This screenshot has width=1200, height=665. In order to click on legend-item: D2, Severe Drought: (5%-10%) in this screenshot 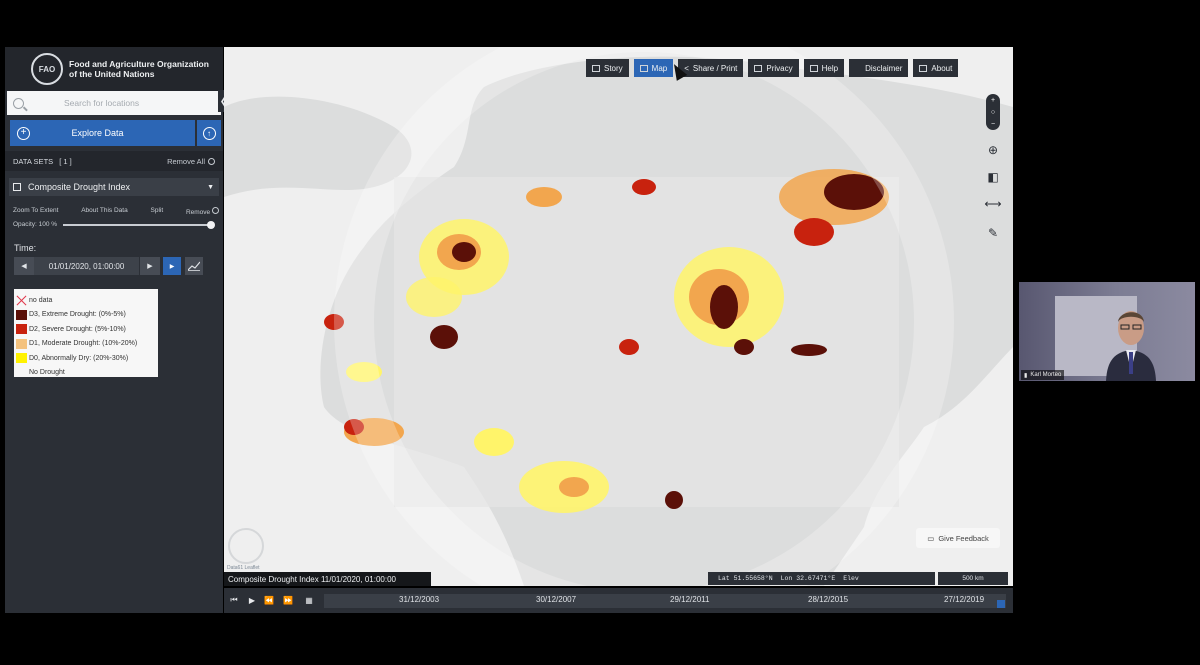, I will do `click(87, 329)`.